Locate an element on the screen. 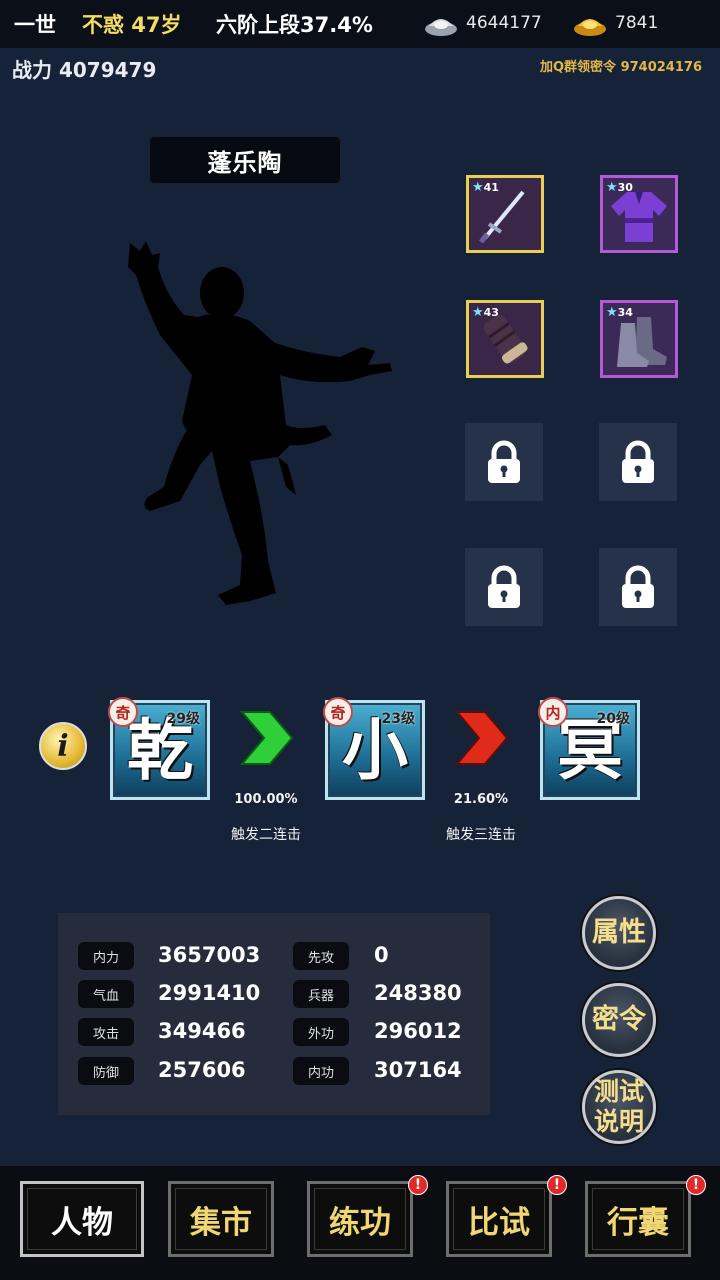 The image size is (720, 1280). cultivation-rank: 六阶上段37.4% is located at coordinates (294, 25).